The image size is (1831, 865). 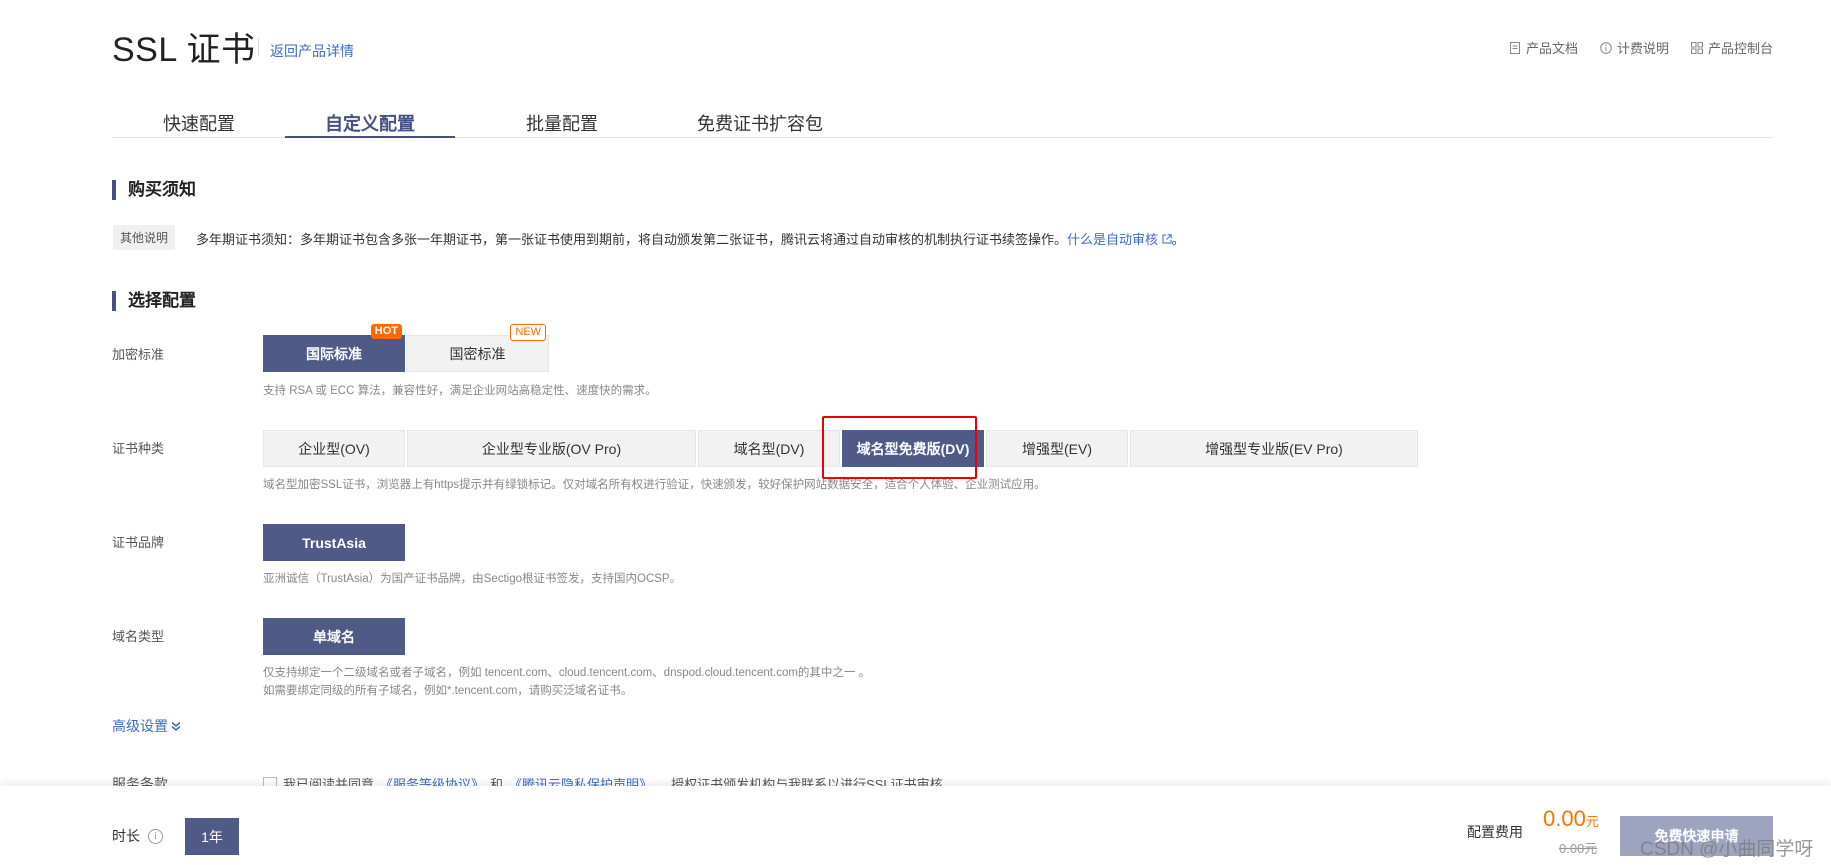 What do you see at coordinates (1495, 832) in the screenshot?
I see `fee-label: 配置费用` at bounding box center [1495, 832].